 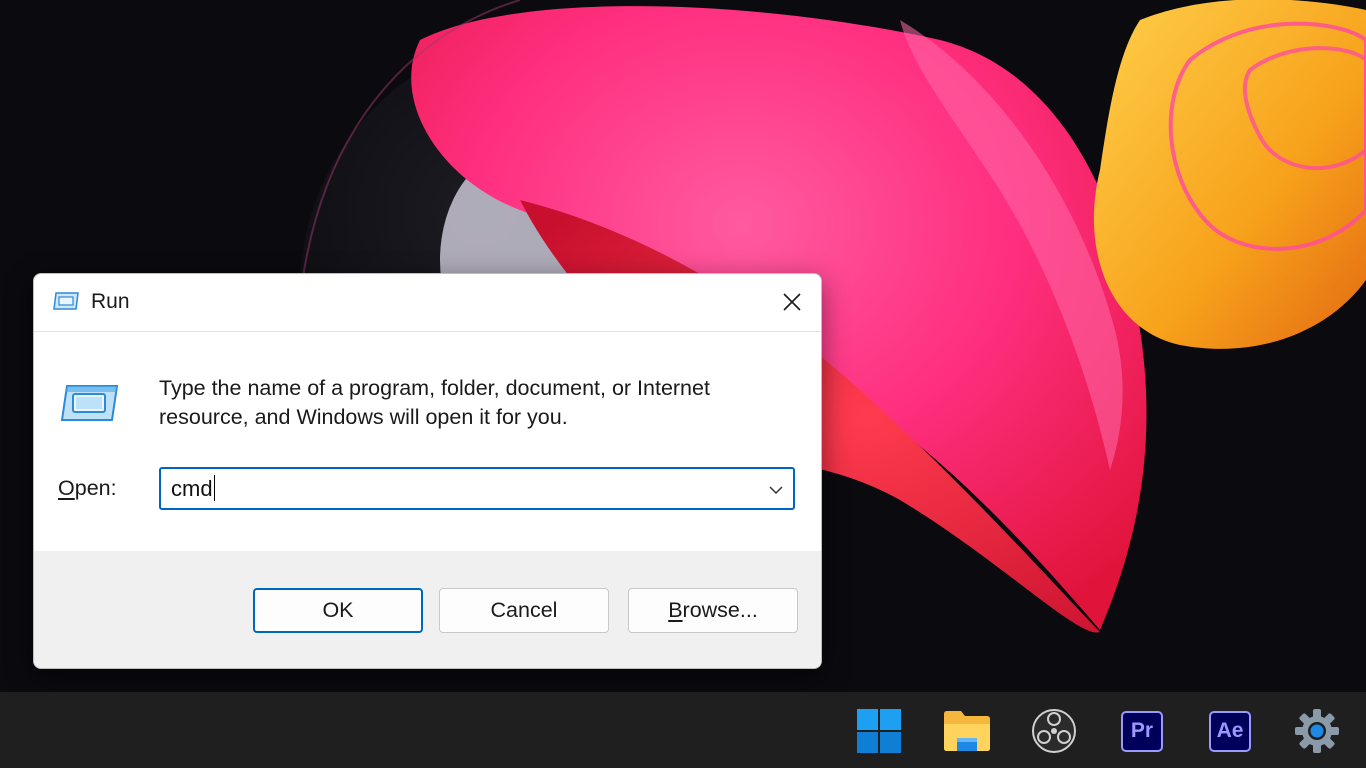 What do you see at coordinates (427, 303) in the screenshot?
I see `title-bar: Run` at bounding box center [427, 303].